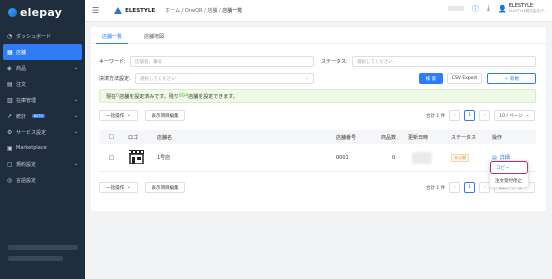 This screenshot has height=279, width=552. I want to click on bulk-action-label: 一括操作, so click(115, 188).